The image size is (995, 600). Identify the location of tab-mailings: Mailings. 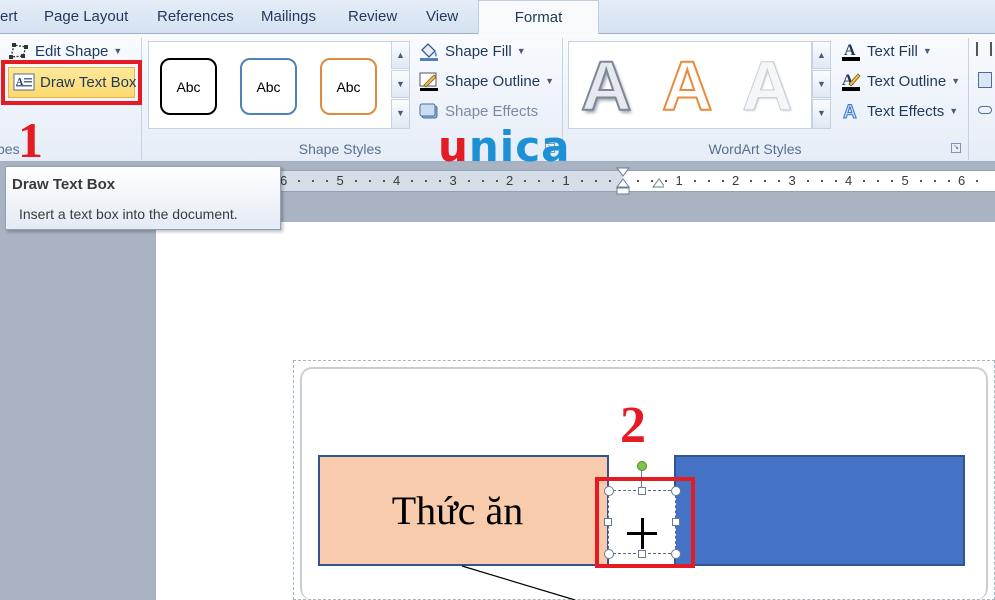
(288, 16).